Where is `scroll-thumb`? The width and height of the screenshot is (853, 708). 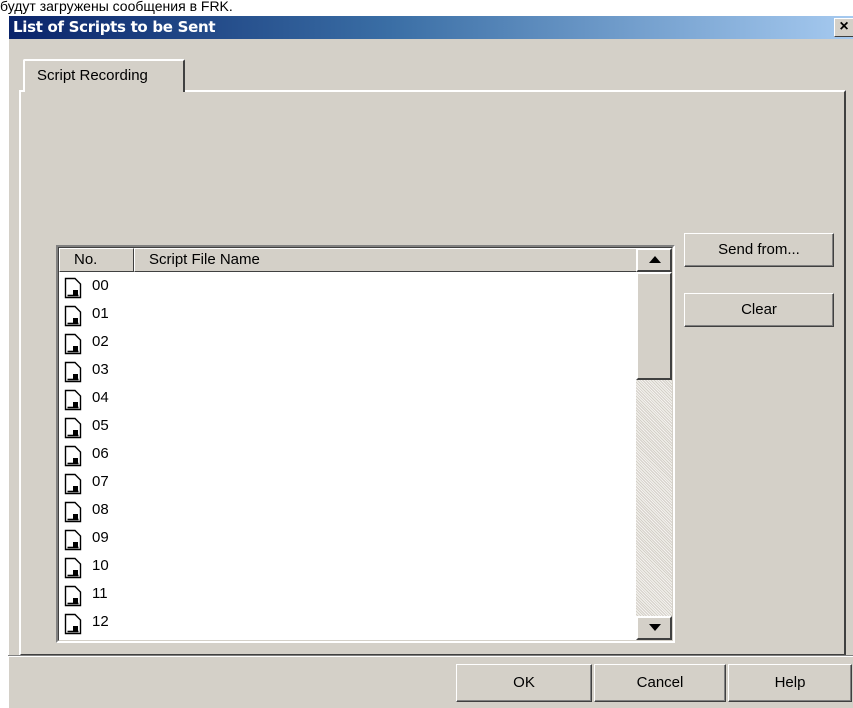
scroll-thumb is located at coordinates (654, 326).